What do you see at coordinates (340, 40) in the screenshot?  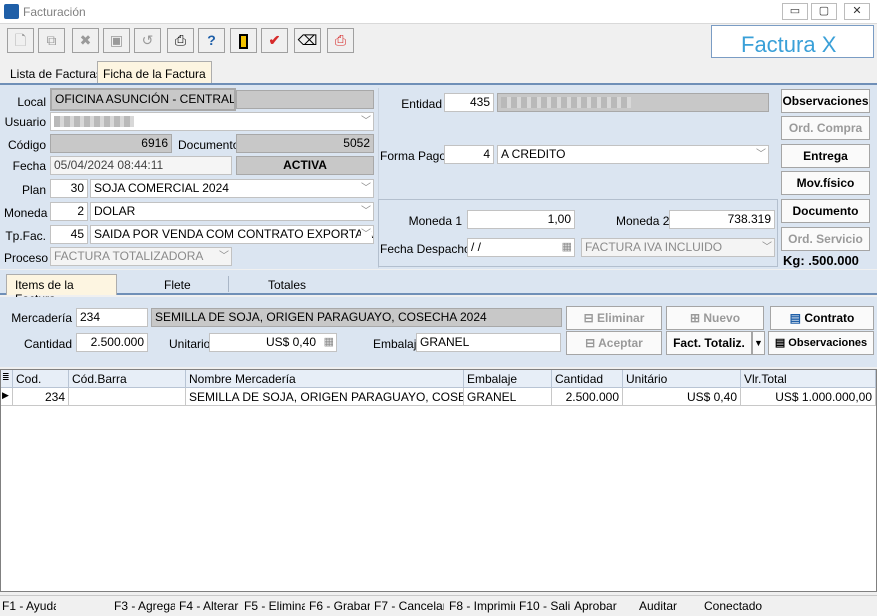 I see `print-red-icon: ⎙` at bounding box center [340, 40].